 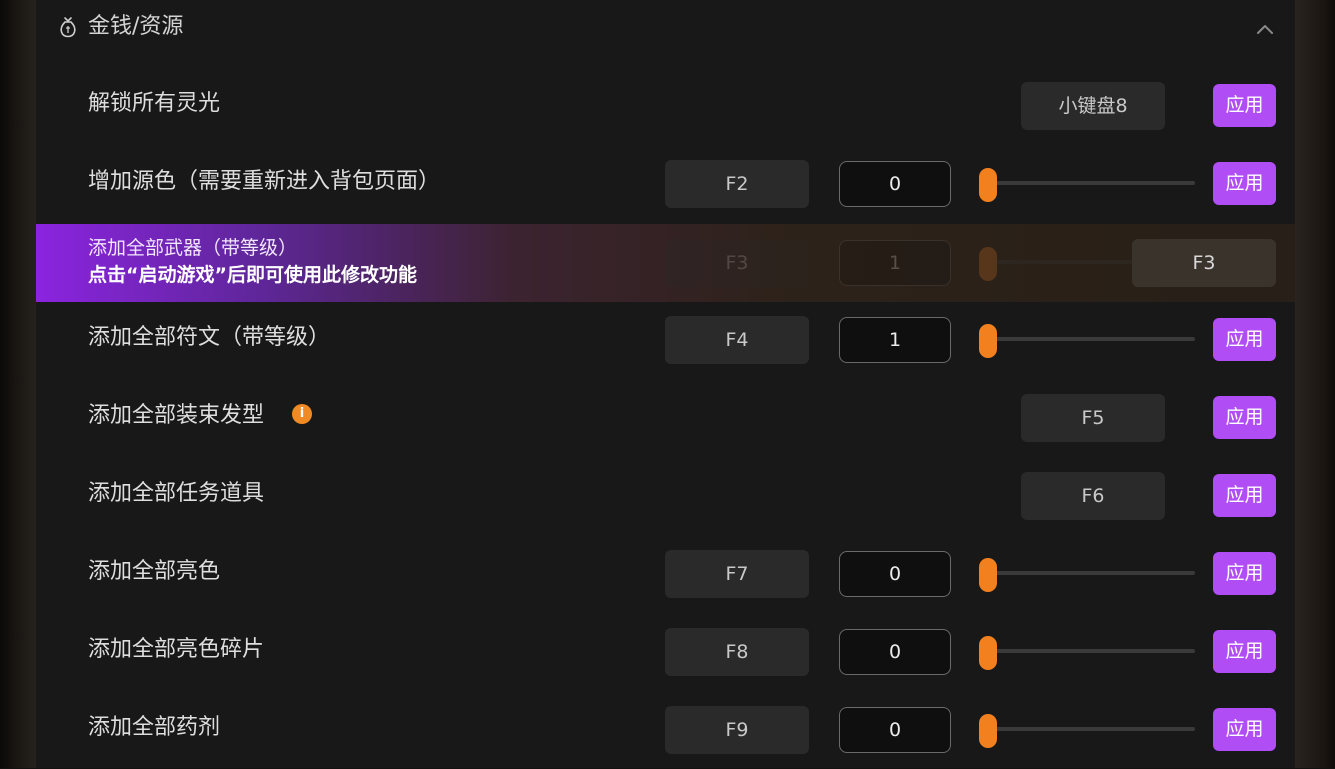 I want to click on cheat-row-add-source-color: 增加源色（需要重新进入背包页面） F2 0 应用, so click(x=665, y=184).